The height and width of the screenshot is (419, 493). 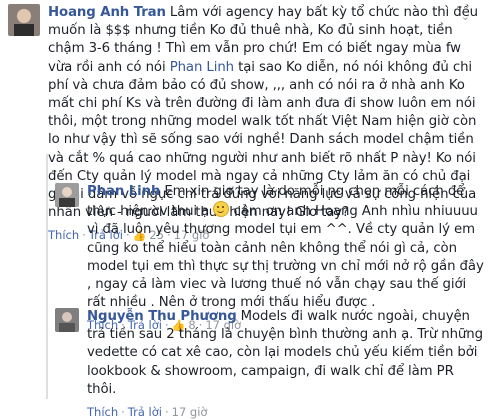 I want to click on author-name: Hoang Anh Tran, so click(x=107, y=12).